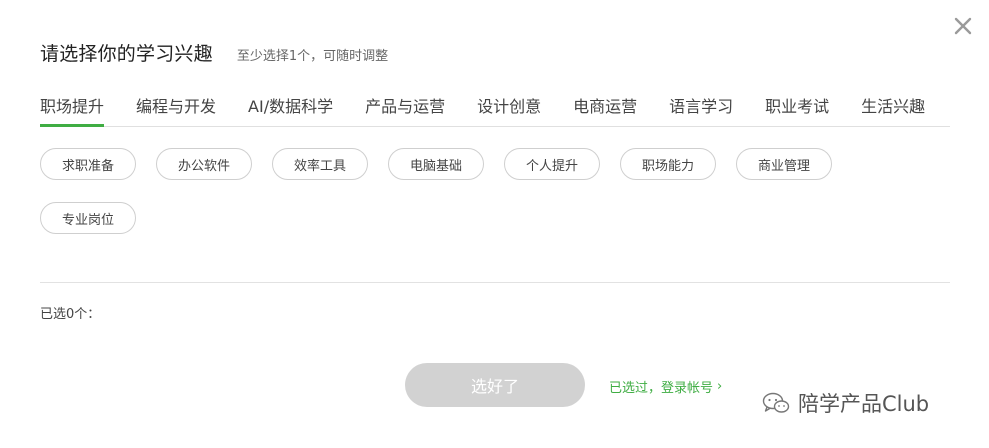 This screenshot has width=989, height=448. I want to click on tab-product-operations: 产品与运营, so click(405, 105).